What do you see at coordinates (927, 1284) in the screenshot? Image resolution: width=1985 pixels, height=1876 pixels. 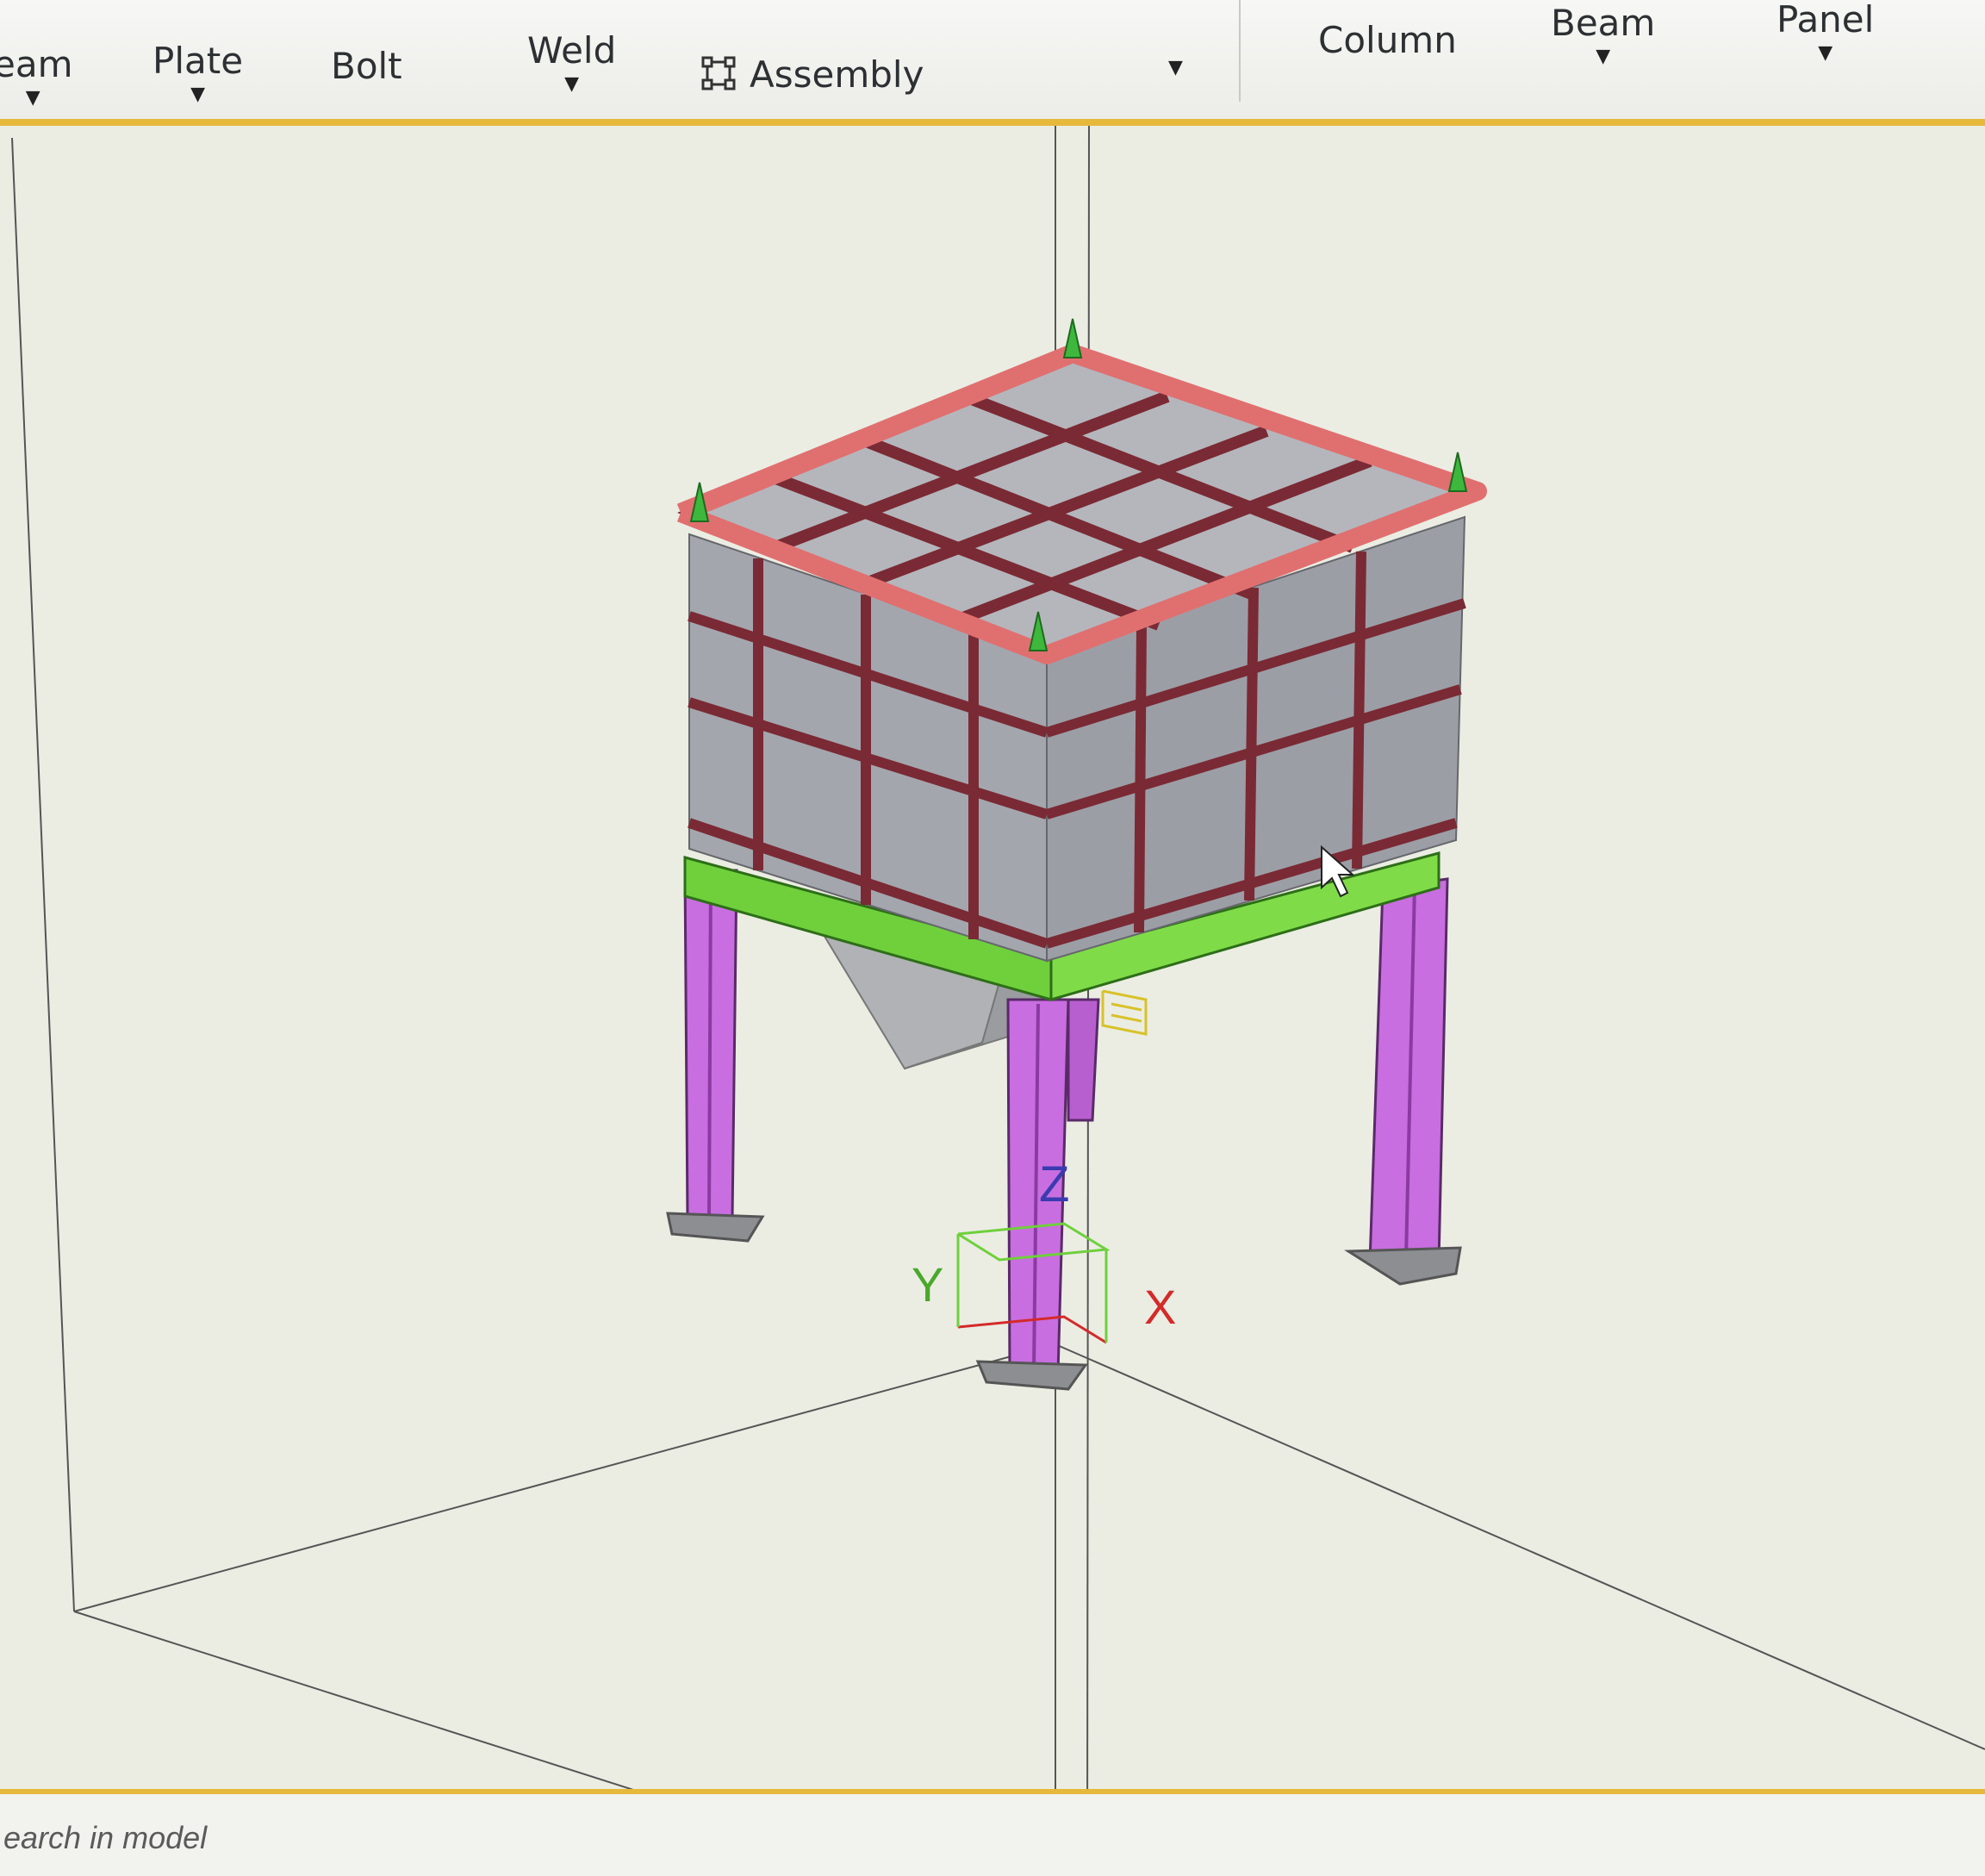 I see `y-axis-label: Y` at bounding box center [927, 1284].